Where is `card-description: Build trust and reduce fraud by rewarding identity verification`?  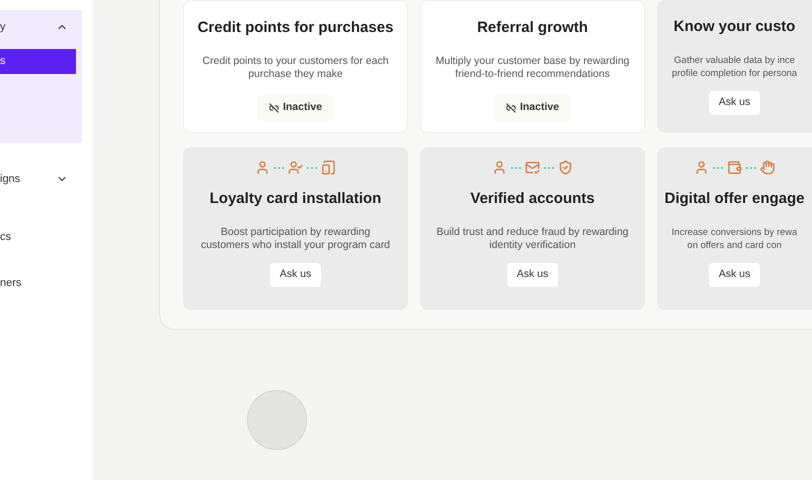
card-description: Build trust and reduce fraud by rewarding identity verification is located at coordinates (532, 239).